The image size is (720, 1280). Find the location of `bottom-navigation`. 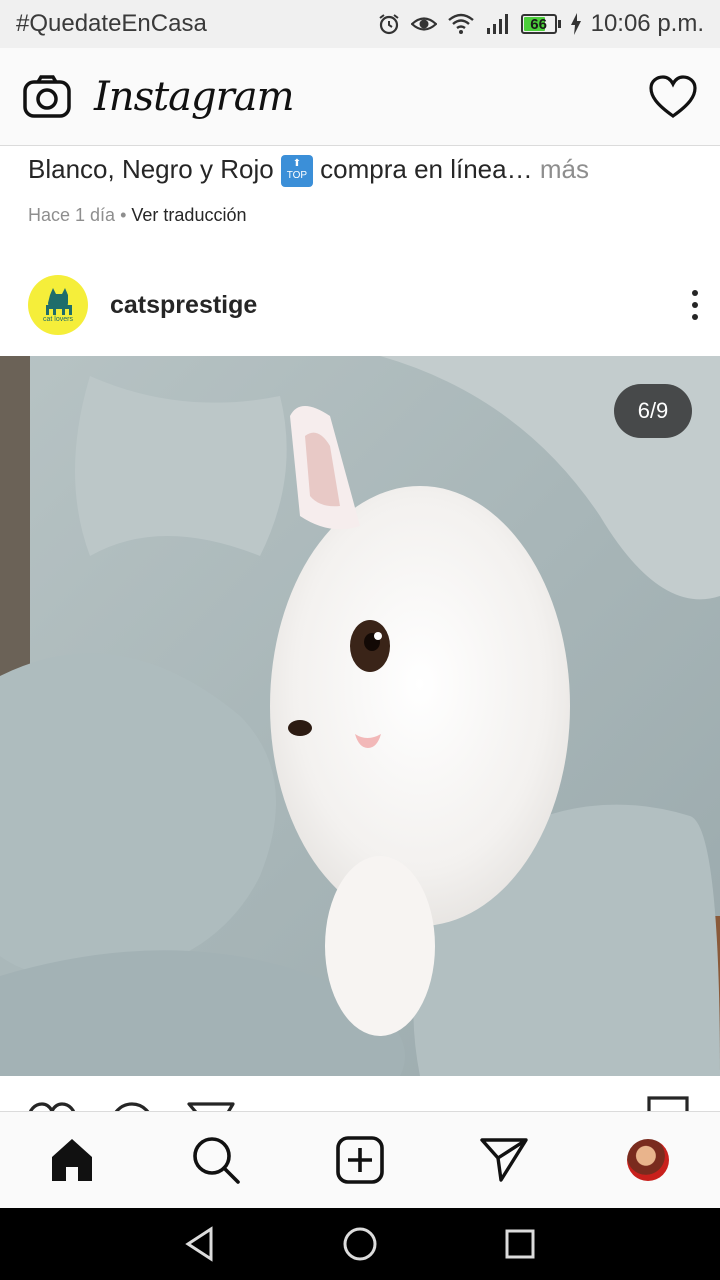

bottom-navigation is located at coordinates (360, 1159).